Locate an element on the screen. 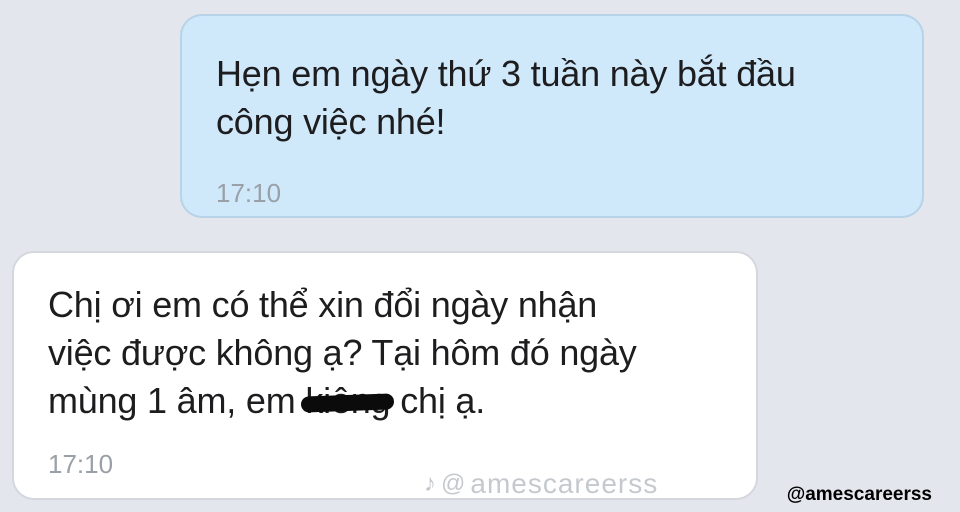 The width and height of the screenshot is (960, 512). tiktok-icon: ♪ is located at coordinates (430, 483).